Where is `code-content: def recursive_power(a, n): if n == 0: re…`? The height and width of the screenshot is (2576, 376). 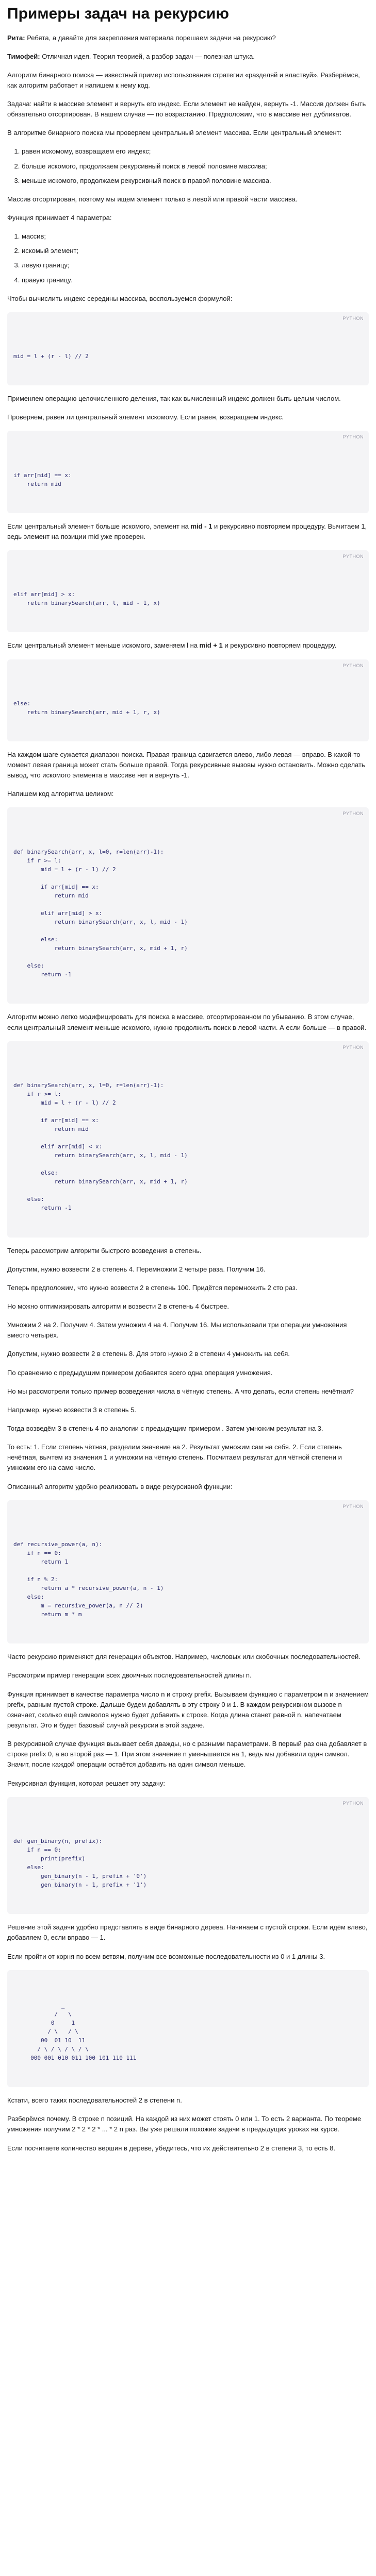 code-content: def recursive_power(a, n): if n == 0: re… is located at coordinates (88, 1579).